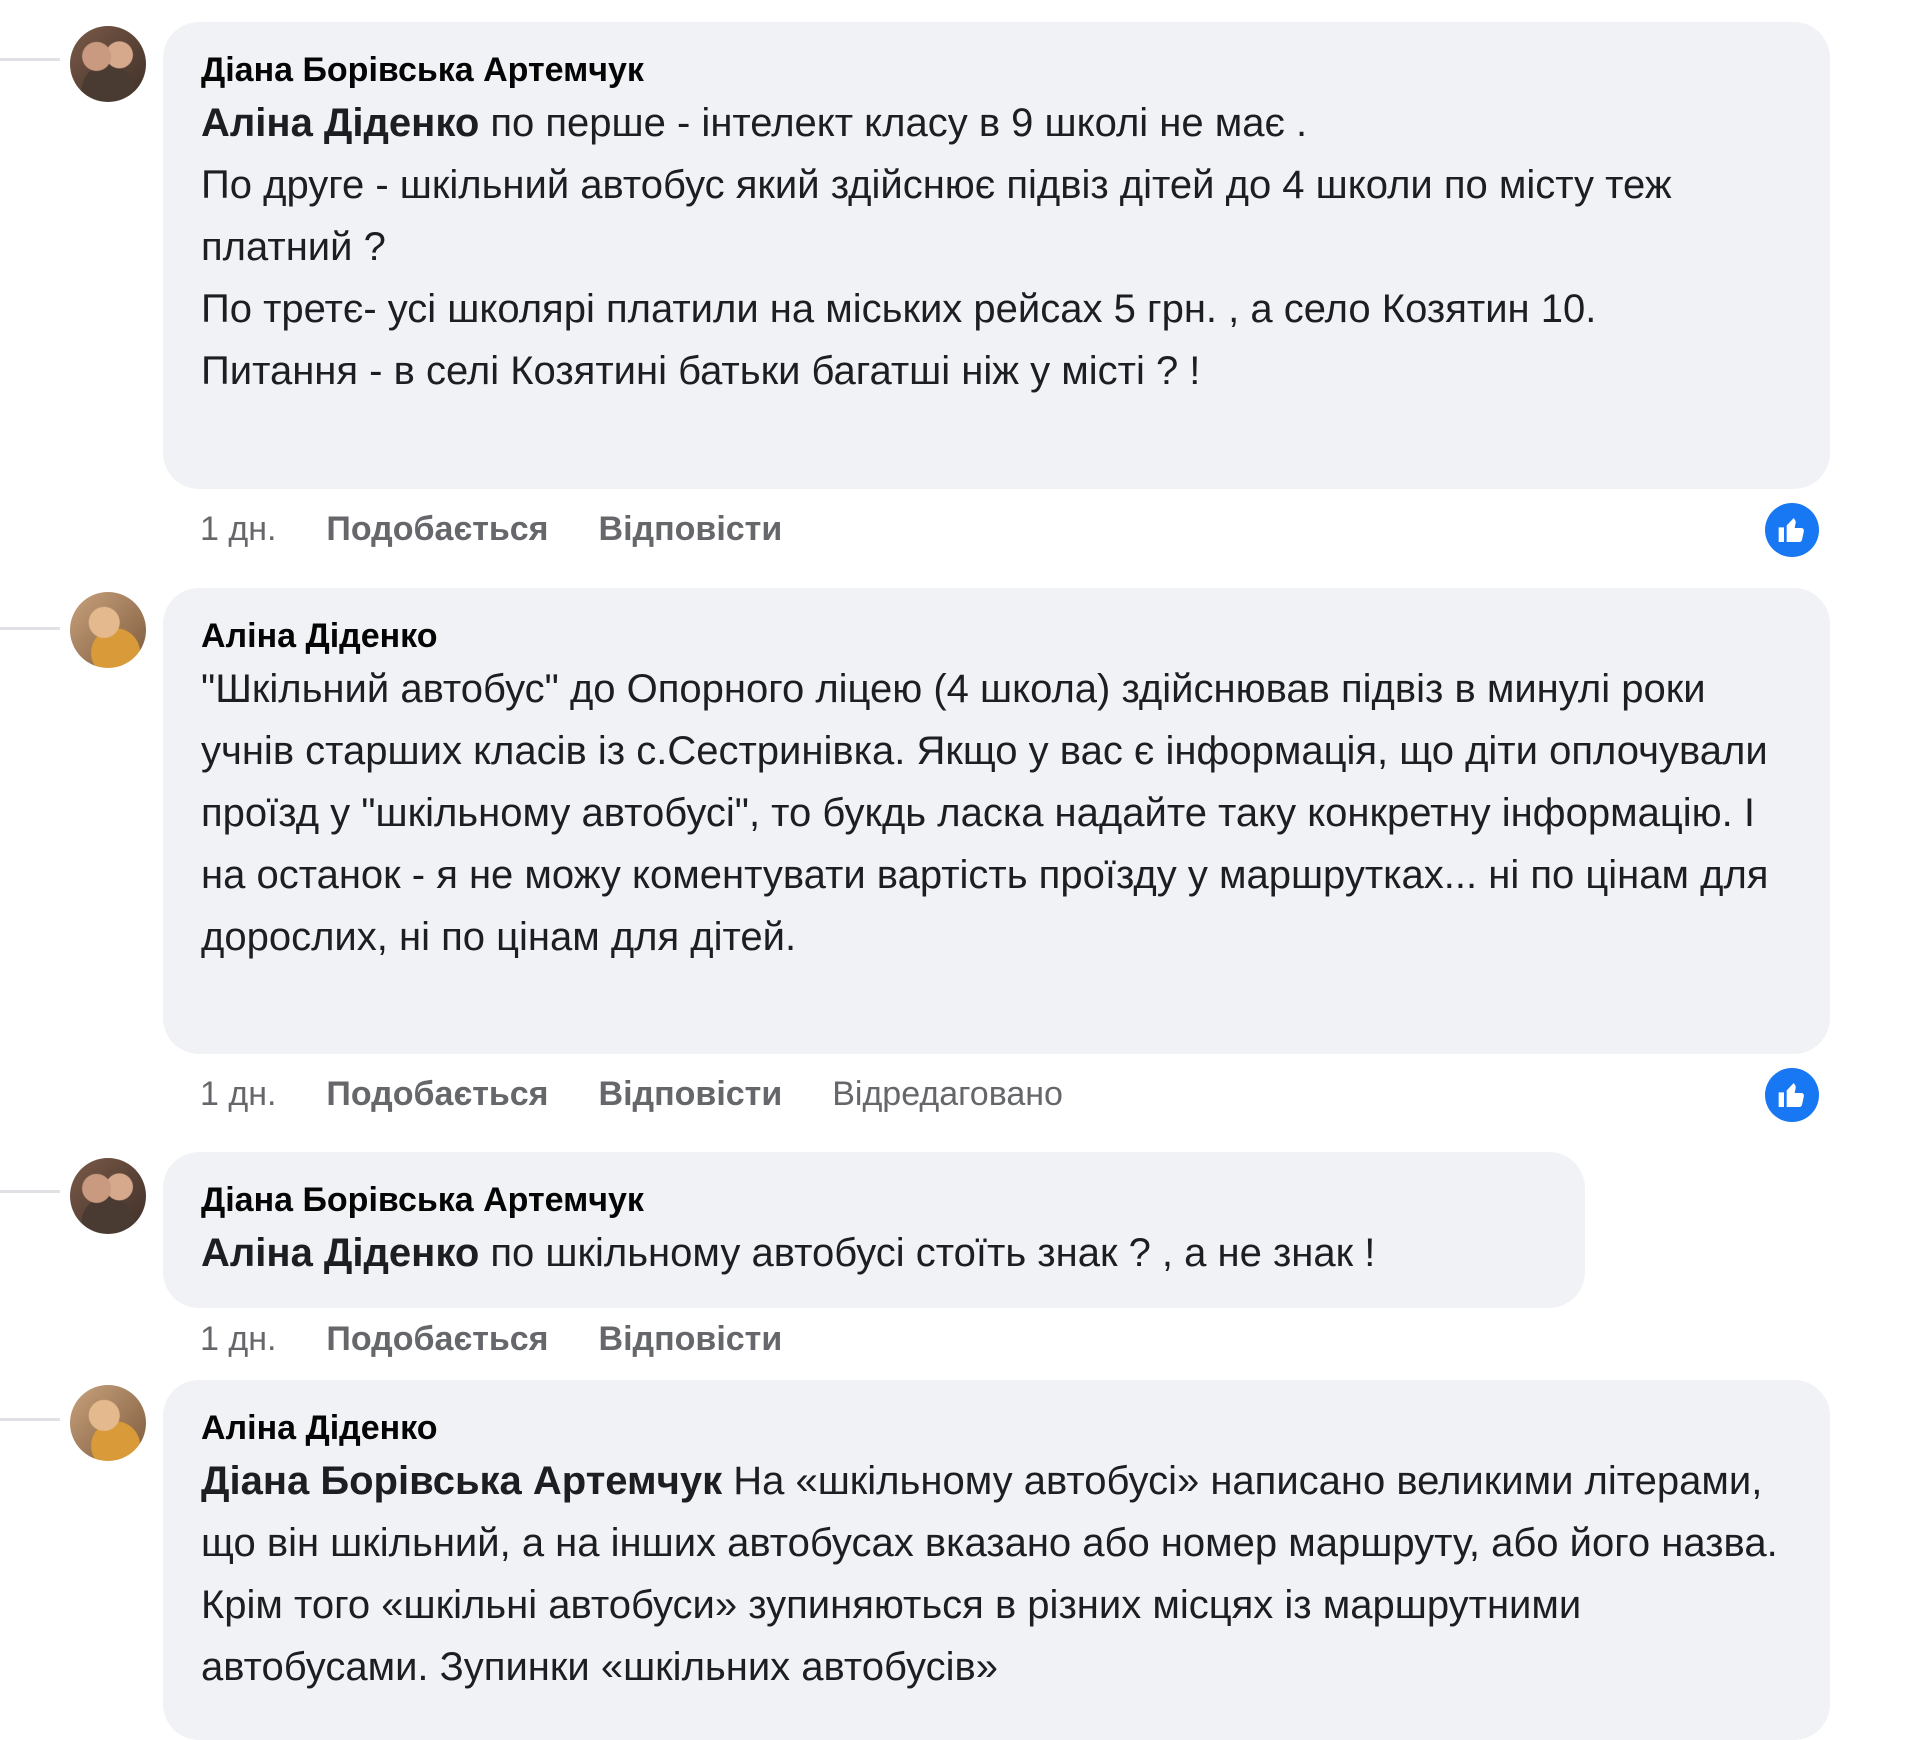 This screenshot has width=1920, height=1740. Describe the element at coordinates (947, 1094) in the screenshot. I see `edited-label: Відредаговано` at that location.